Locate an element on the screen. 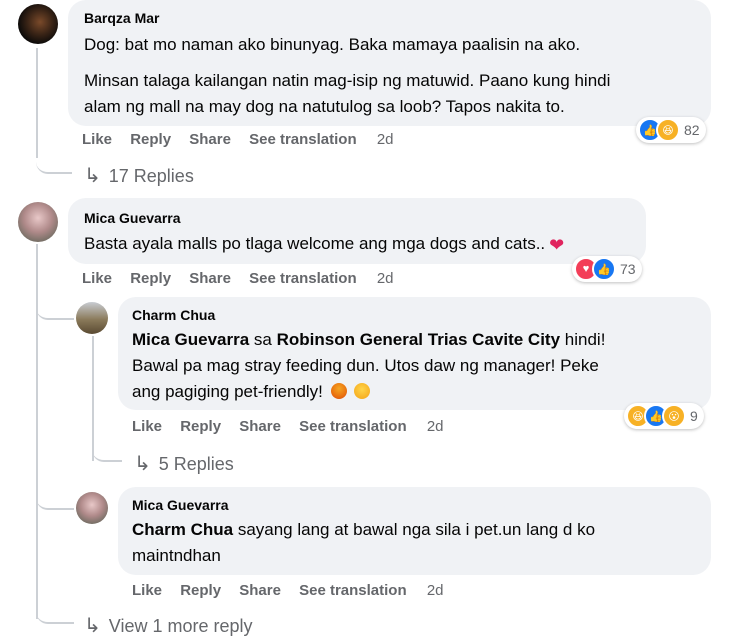  reaction-summary: ♥ 👍 73 is located at coordinates (607, 269).